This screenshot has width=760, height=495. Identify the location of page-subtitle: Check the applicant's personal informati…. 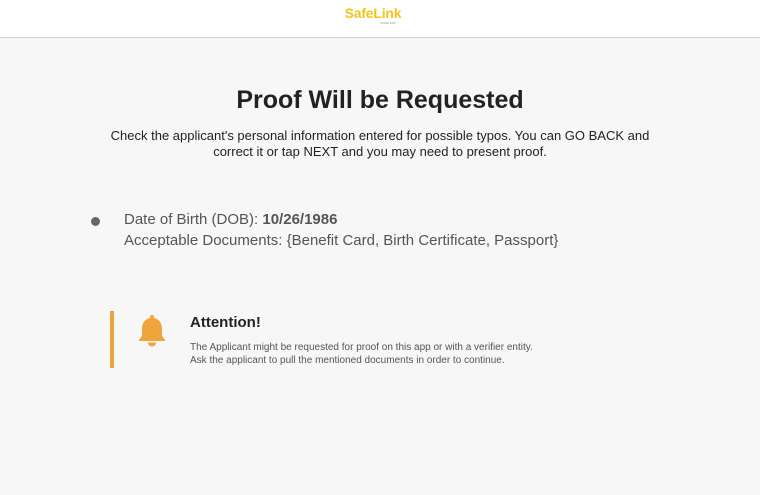
(380, 143).